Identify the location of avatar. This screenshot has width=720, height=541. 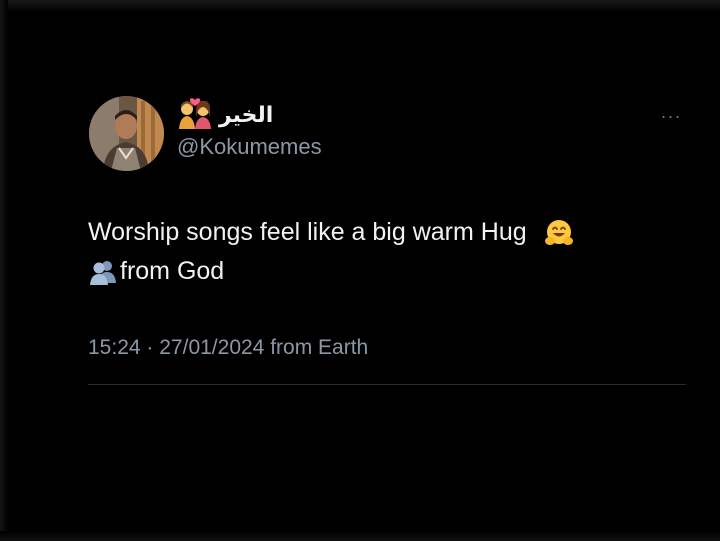
(126, 133).